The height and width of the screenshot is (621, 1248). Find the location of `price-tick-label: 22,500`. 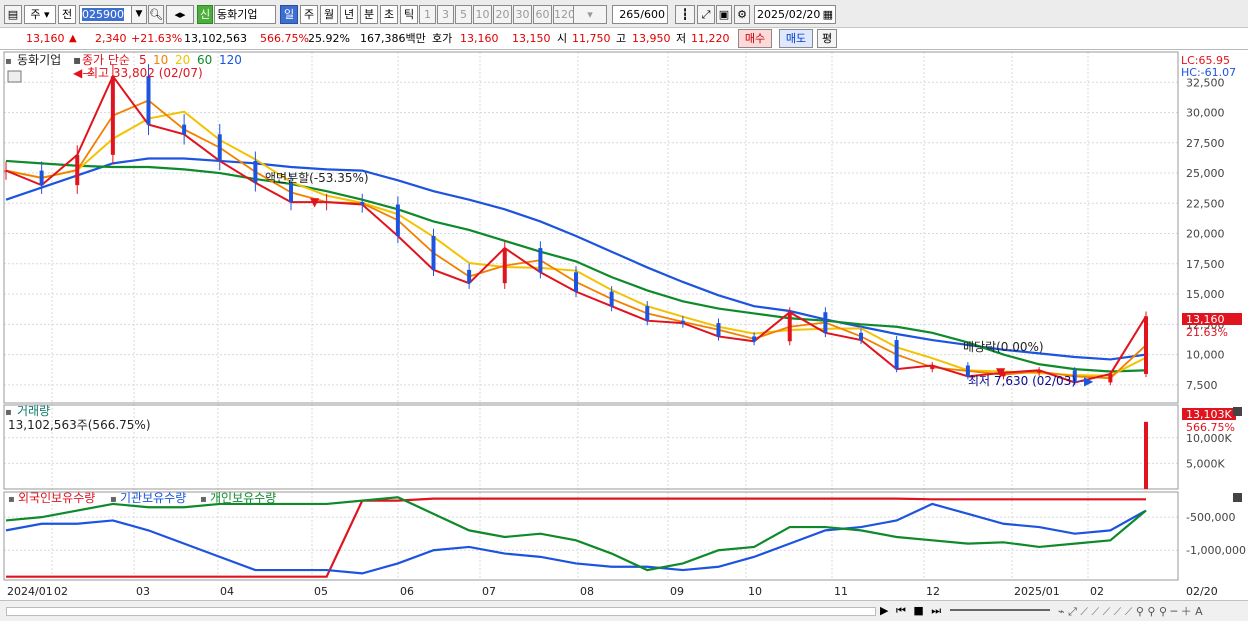

price-tick-label: 22,500 is located at coordinates (1205, 203).